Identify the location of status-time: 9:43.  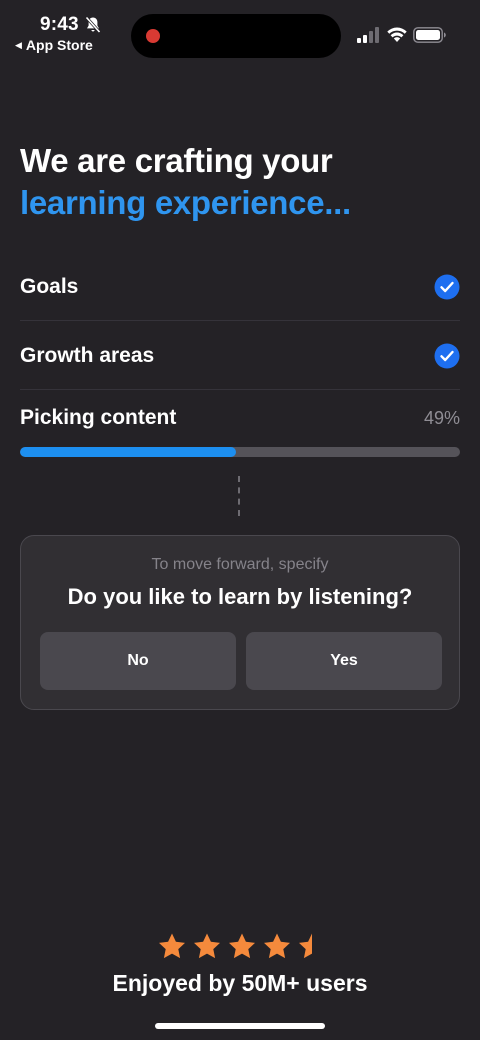
(70, 25).